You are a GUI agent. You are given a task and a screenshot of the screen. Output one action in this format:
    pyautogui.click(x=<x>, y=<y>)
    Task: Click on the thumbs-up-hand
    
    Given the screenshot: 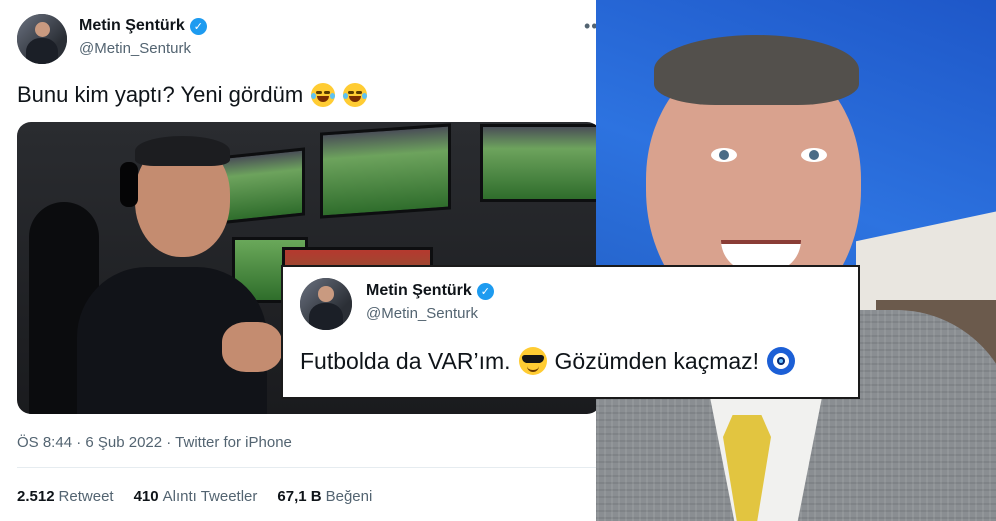 What is the action you would take?
    pyautogui.click(x=252, y=347)
    